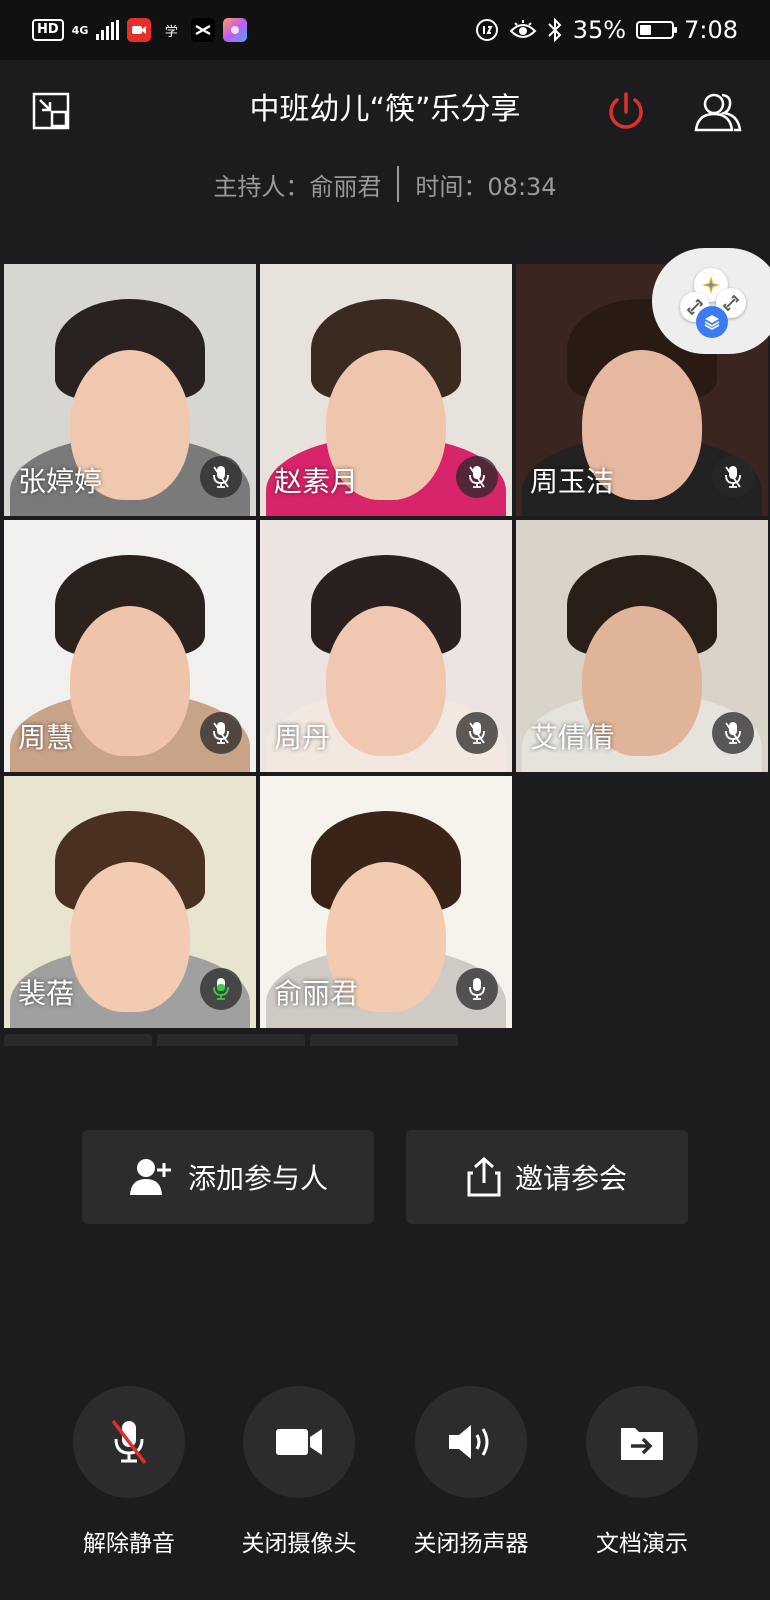  I want to click on status-bar-right: 35% 7:08, so click(606, 30).